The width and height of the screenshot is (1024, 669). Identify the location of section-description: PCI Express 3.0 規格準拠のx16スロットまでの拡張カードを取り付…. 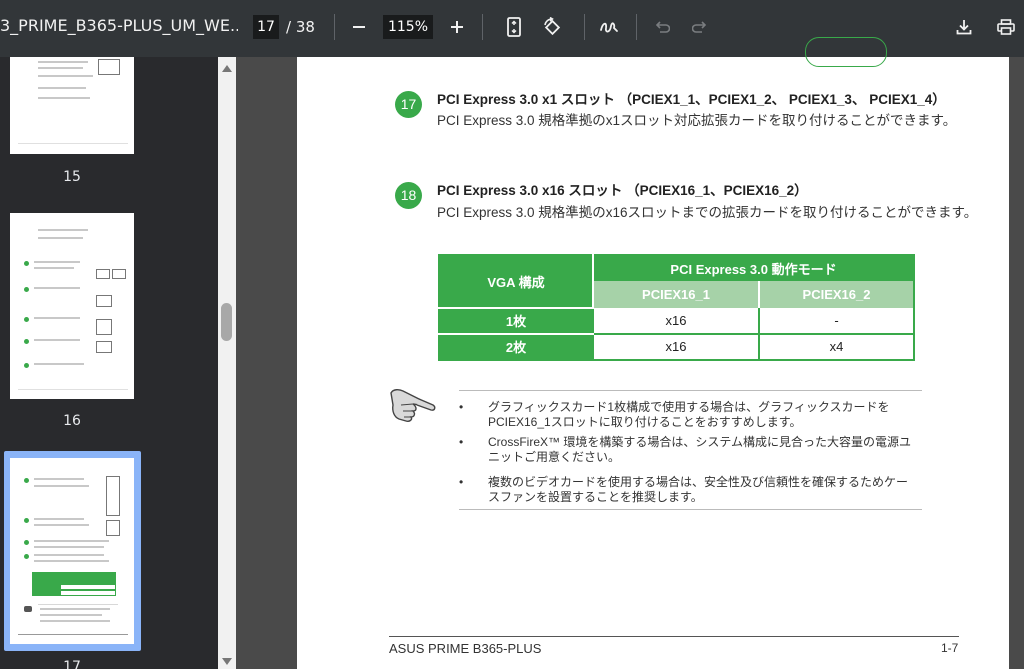
(707, 212).